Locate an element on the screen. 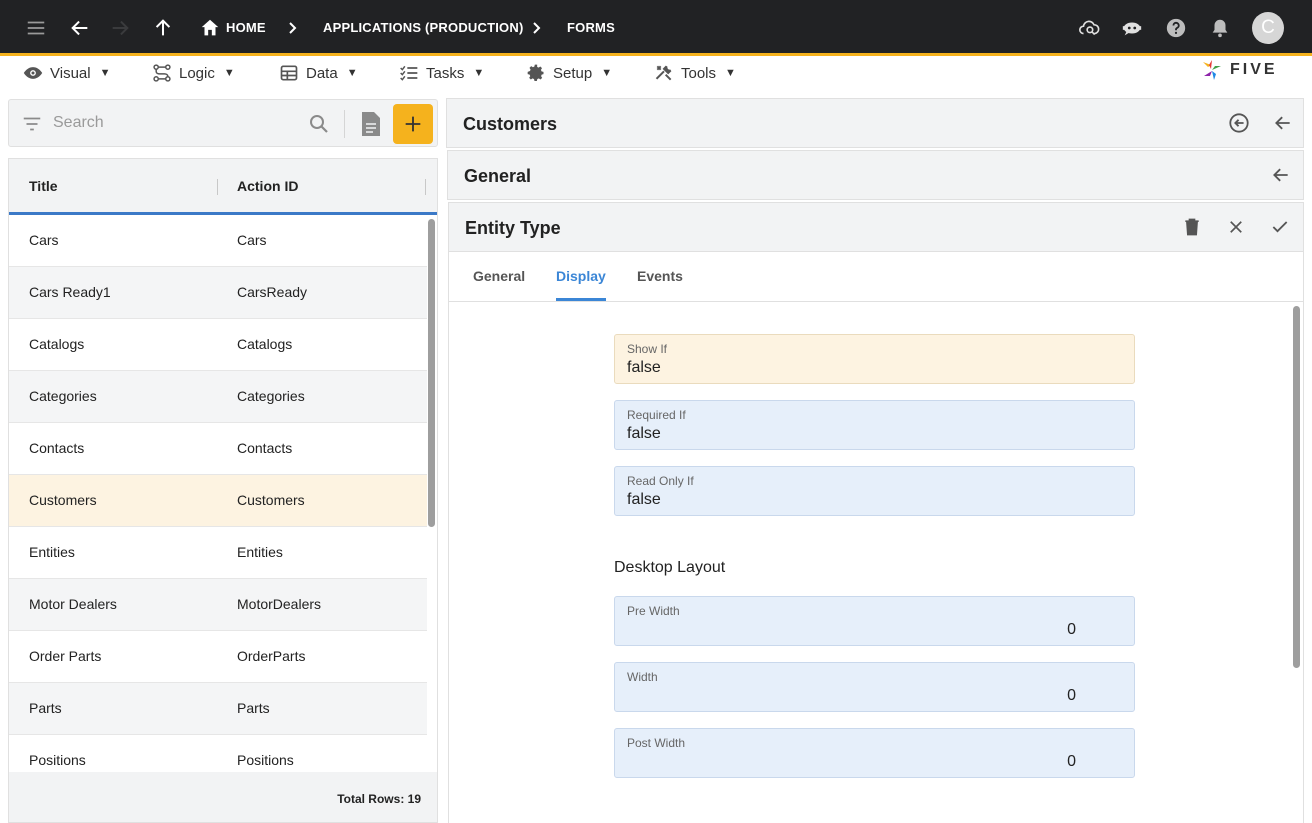 The image size is (1312, 823). table-row: Cars Cars is located at coordinates (218, 241).